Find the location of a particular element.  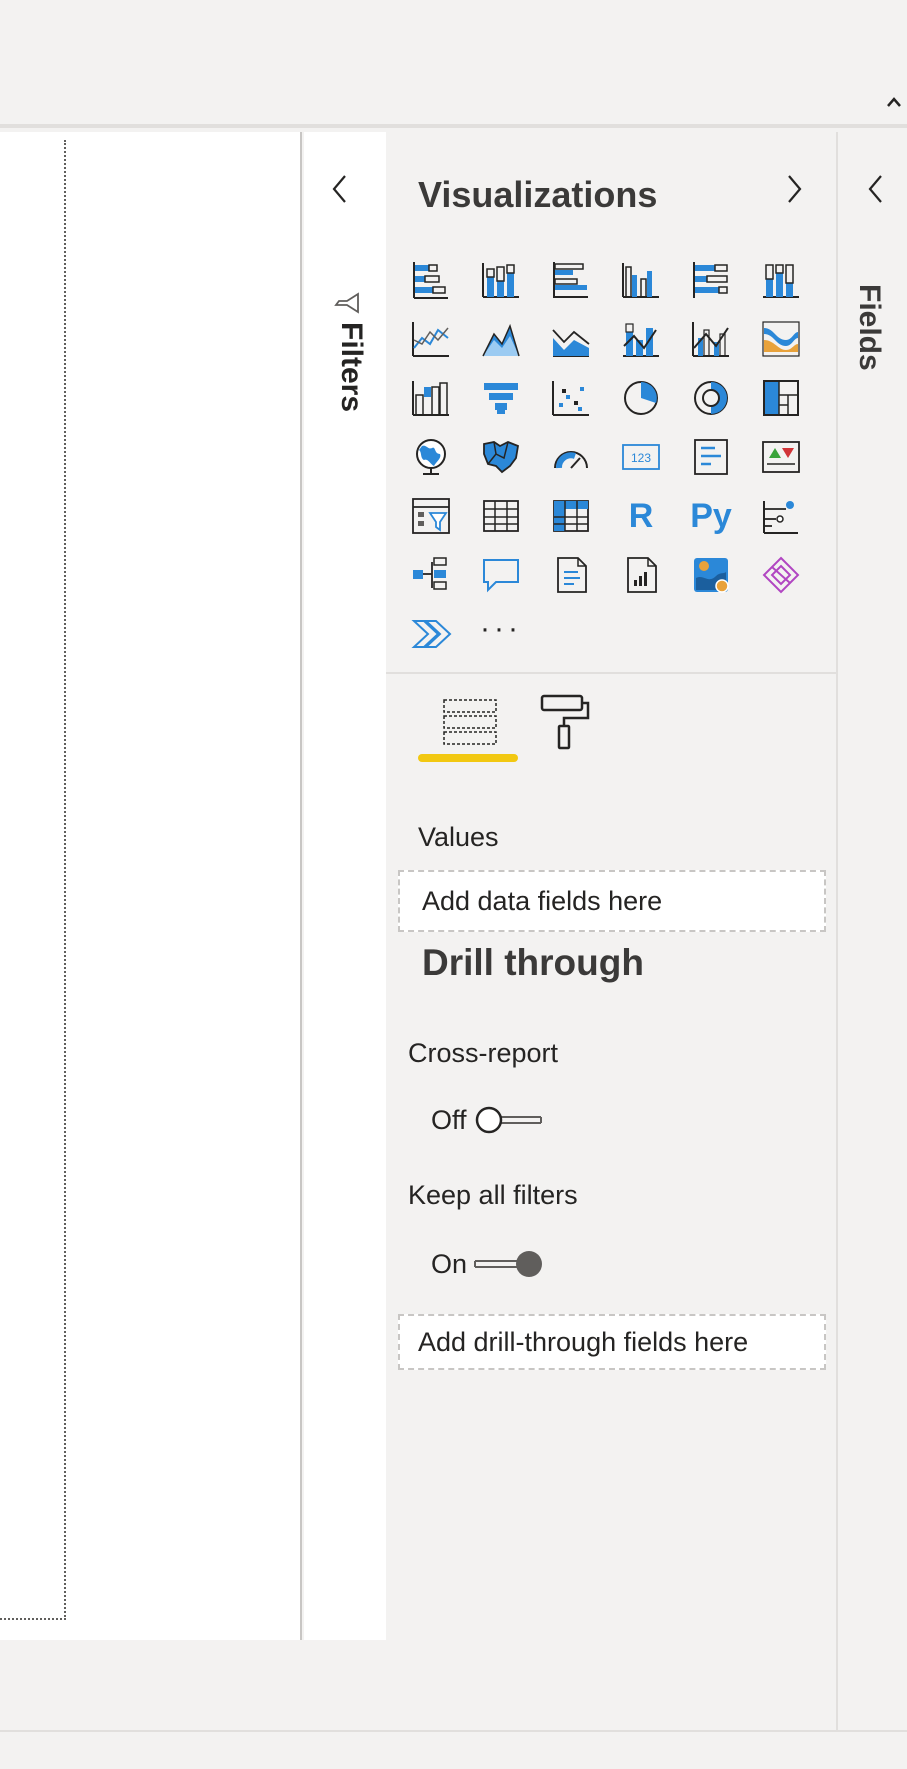

visual-gallery: 123 R Py ··· is located at coordinates (606, 456).